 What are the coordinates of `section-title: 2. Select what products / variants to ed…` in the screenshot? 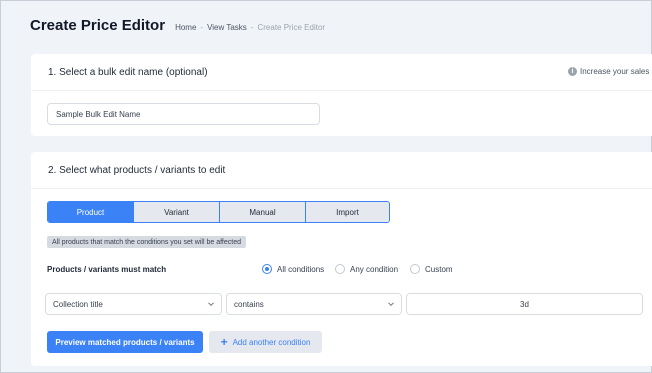 It's located at (137, 170).